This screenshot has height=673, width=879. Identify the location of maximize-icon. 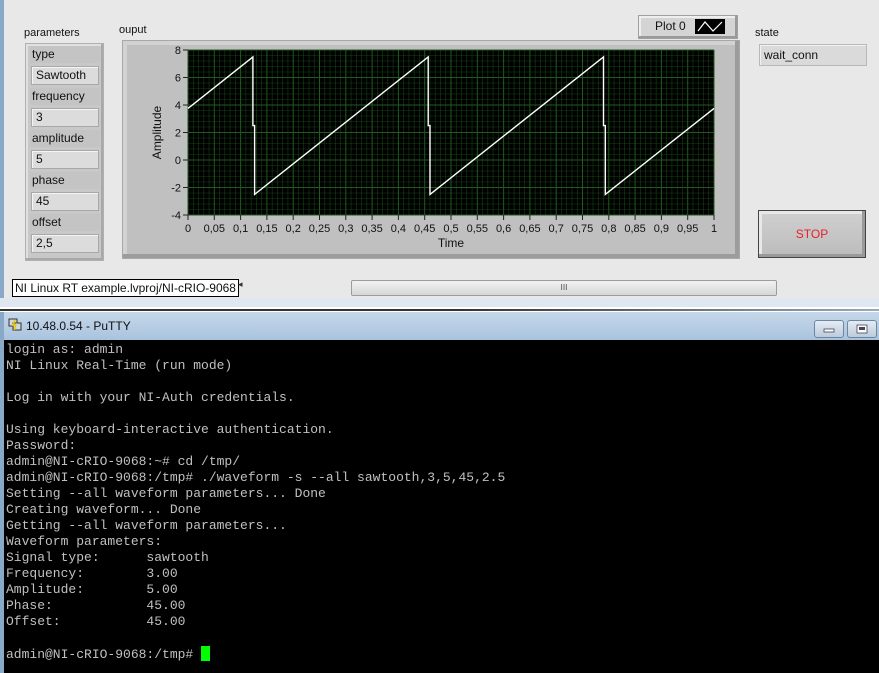
(862, 329).